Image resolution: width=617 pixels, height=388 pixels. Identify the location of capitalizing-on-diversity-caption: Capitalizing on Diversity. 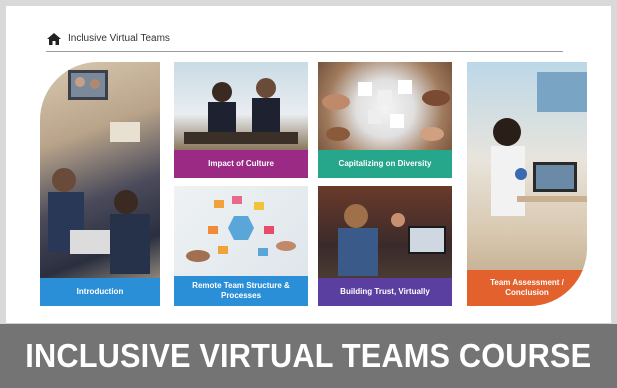
(385, 164).